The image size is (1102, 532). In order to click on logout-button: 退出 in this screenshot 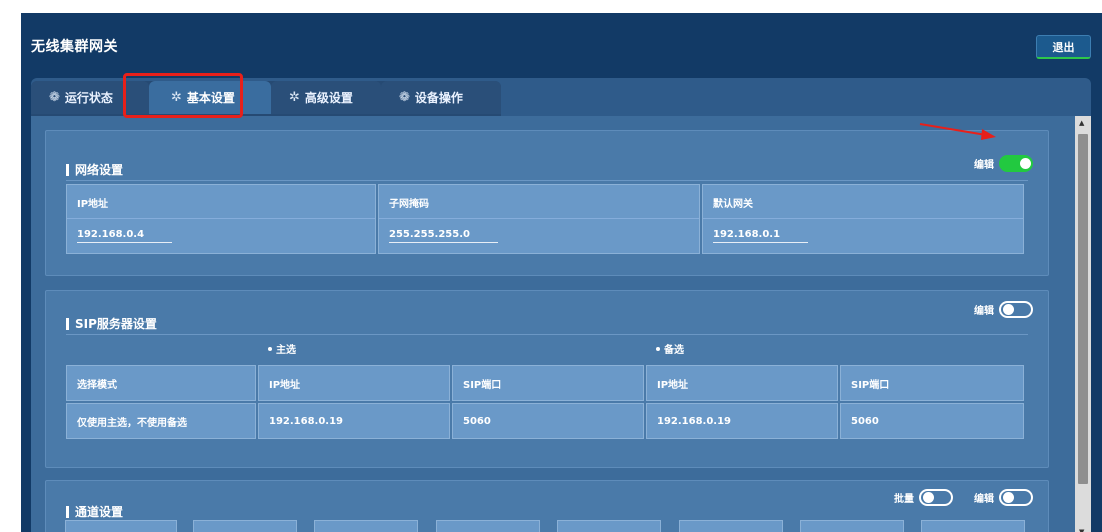, I will do `click(1063, 47)`.